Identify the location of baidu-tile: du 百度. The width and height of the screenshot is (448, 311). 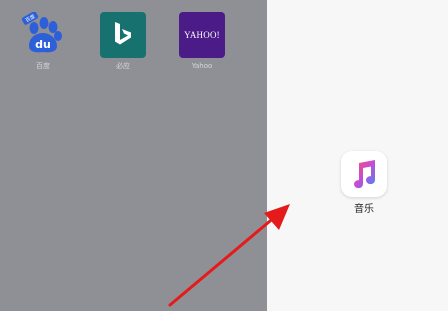
(43, 35).